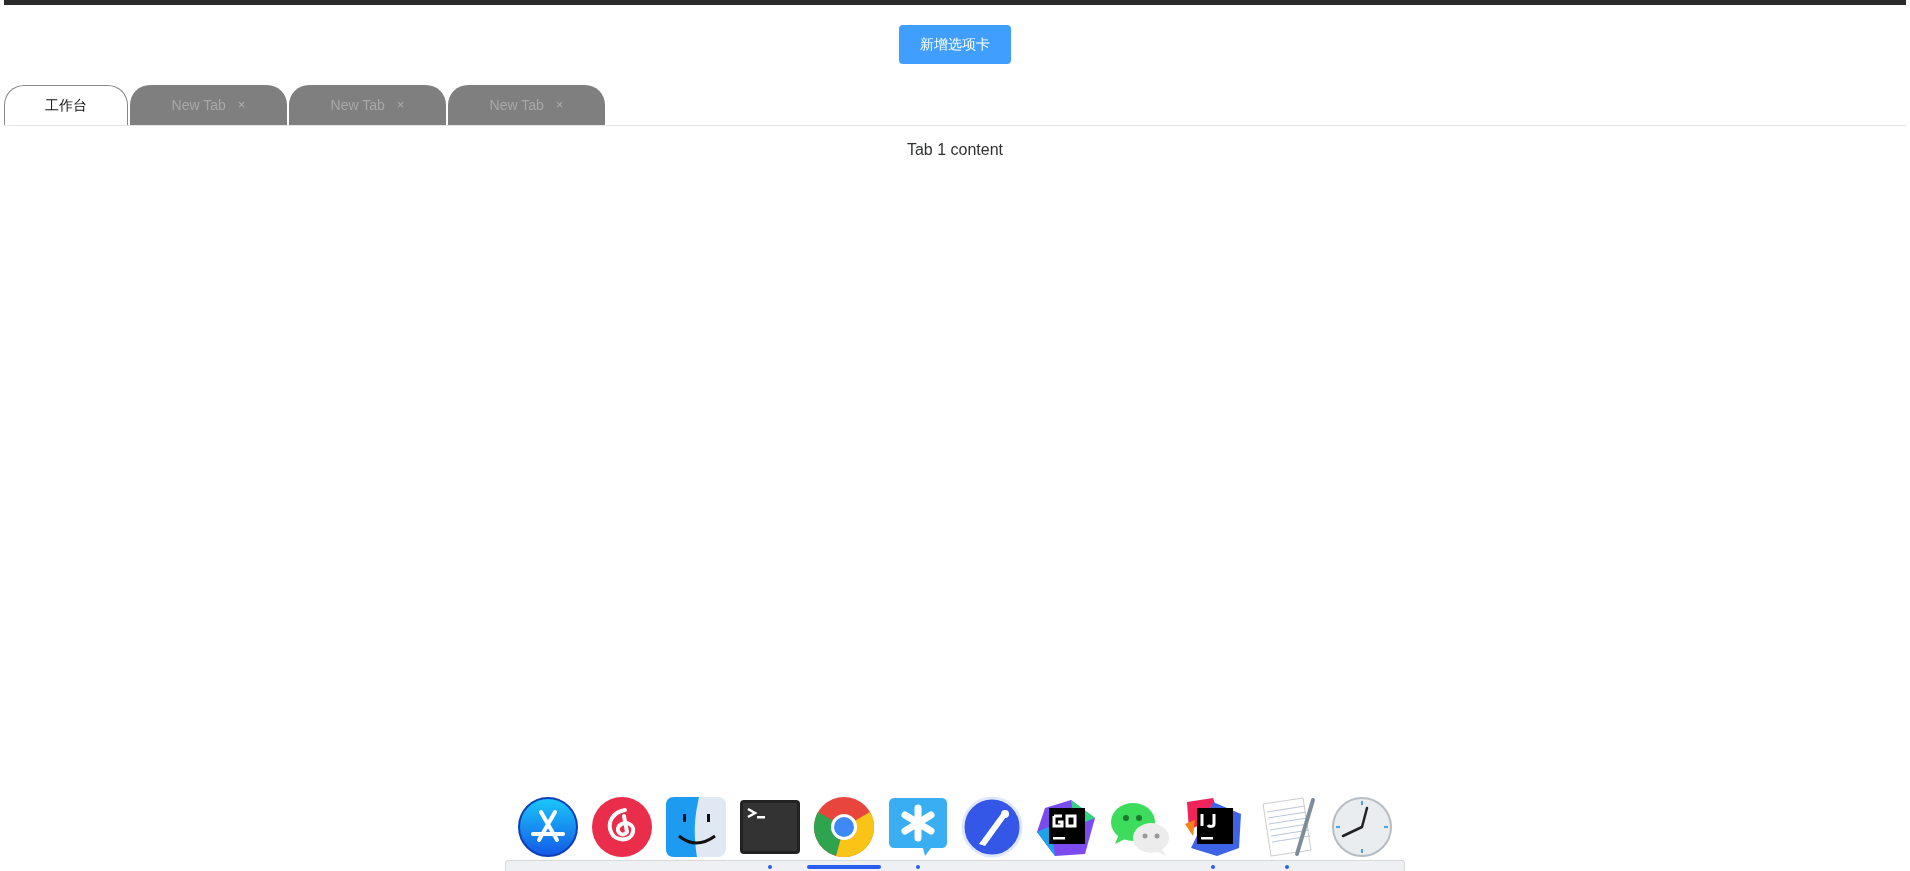  I want to click on app-store-icon, so click(548, 827).